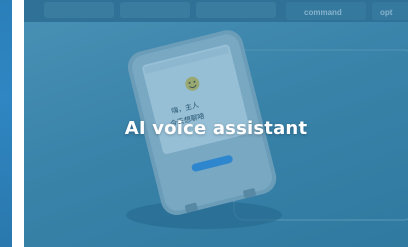 This screenshot has width=408, height=247. What do you see at coordinates (6, 123) in the screenshot?
I see `previous-slide-edge` at bounding box center [6, 123].